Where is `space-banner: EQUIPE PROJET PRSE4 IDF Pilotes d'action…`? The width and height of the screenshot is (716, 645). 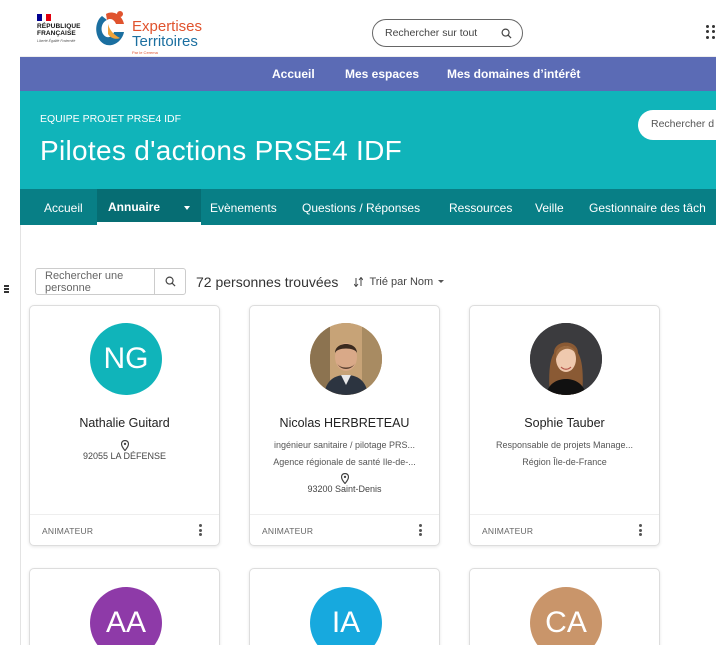
space-banner: EQUIPE PROJET PRSE4 IDF Pilotes d'action… is located at coordinates (368, 140).